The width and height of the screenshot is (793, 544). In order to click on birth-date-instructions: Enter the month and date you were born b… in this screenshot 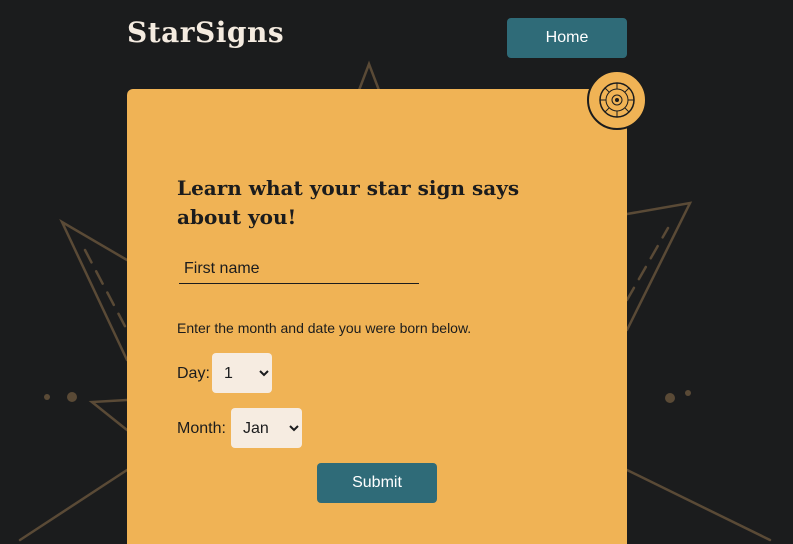, I will do `click(324, 328)`.